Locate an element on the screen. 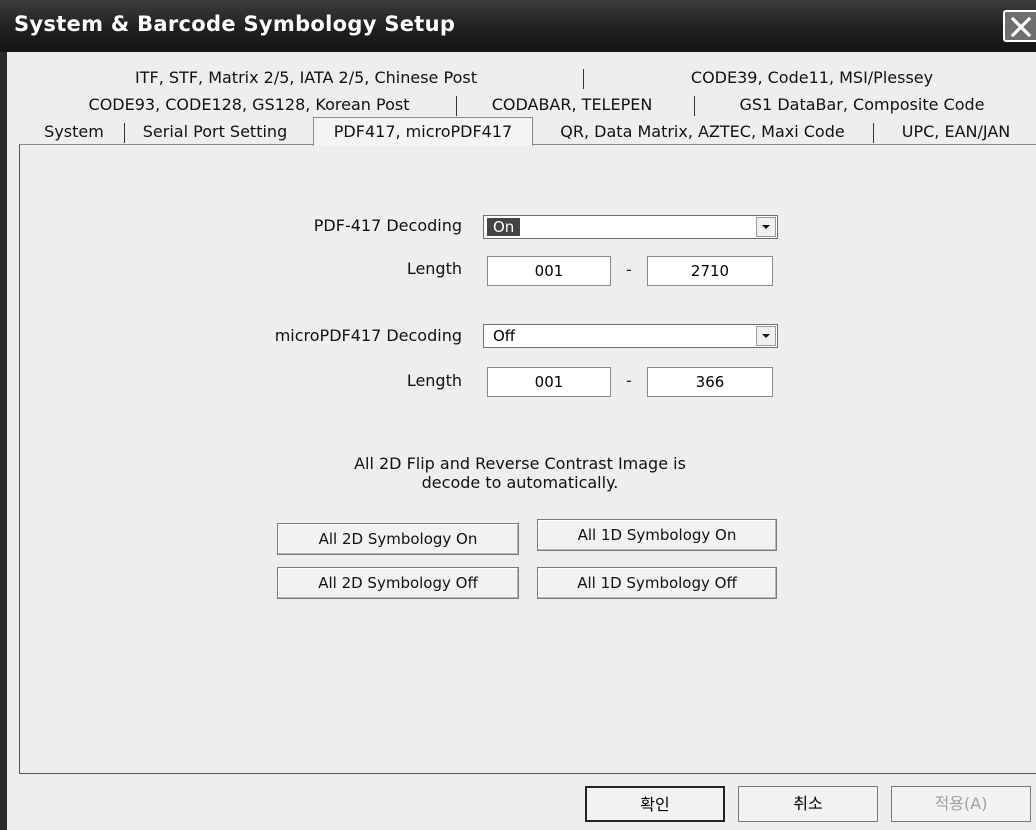 The height and width of the screenshot is (830, 1036). close-button is located at coordinates (1019, 26).